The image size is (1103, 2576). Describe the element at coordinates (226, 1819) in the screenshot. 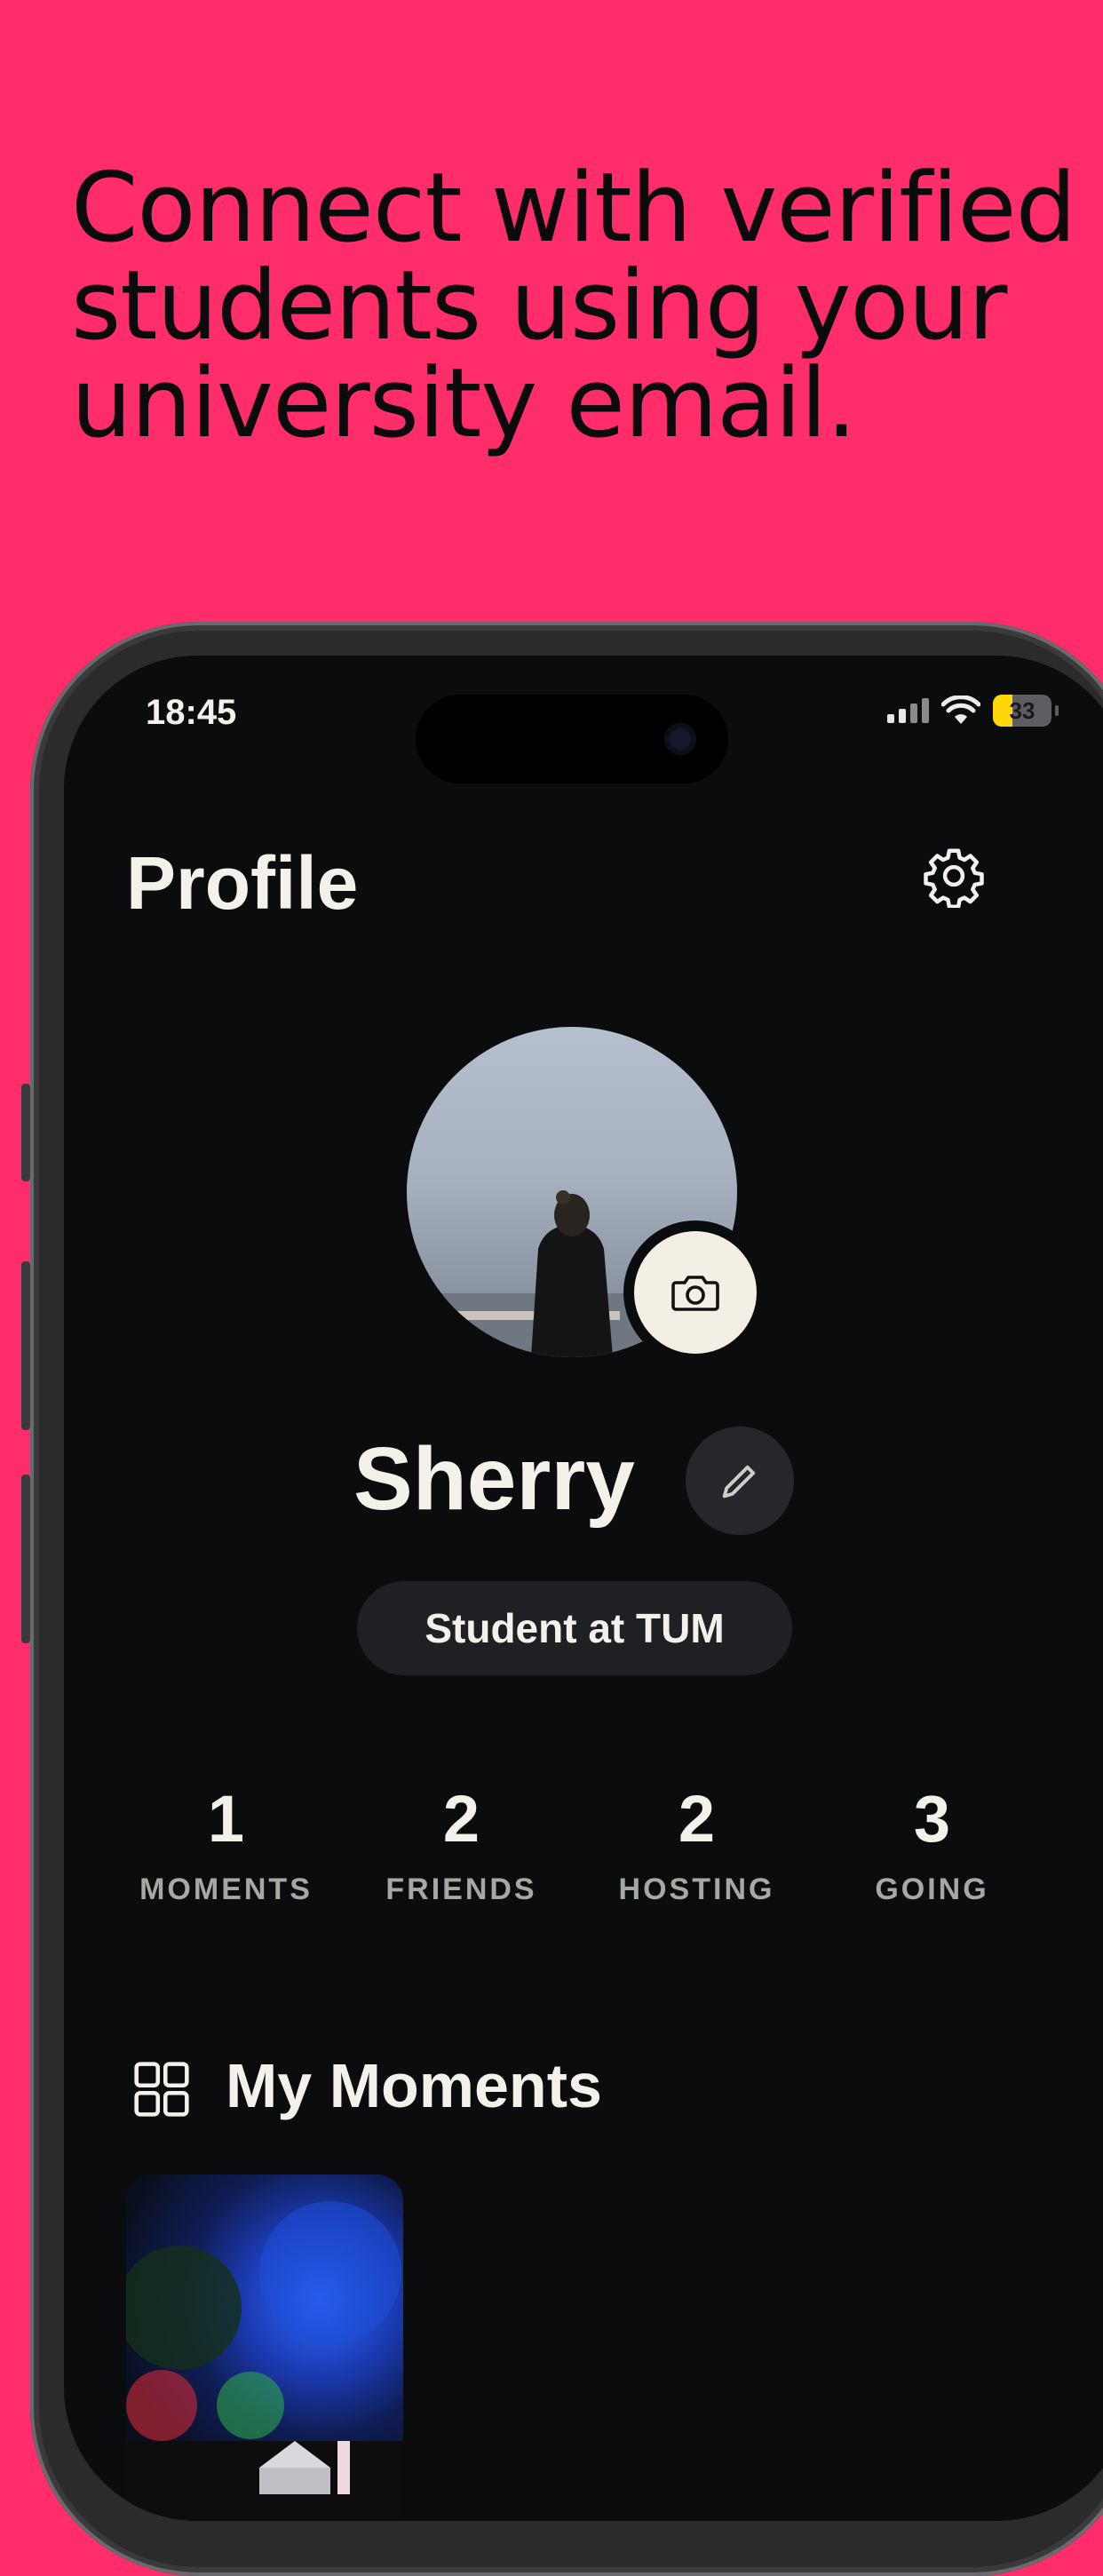

I see `stat-value: 1` at that location.